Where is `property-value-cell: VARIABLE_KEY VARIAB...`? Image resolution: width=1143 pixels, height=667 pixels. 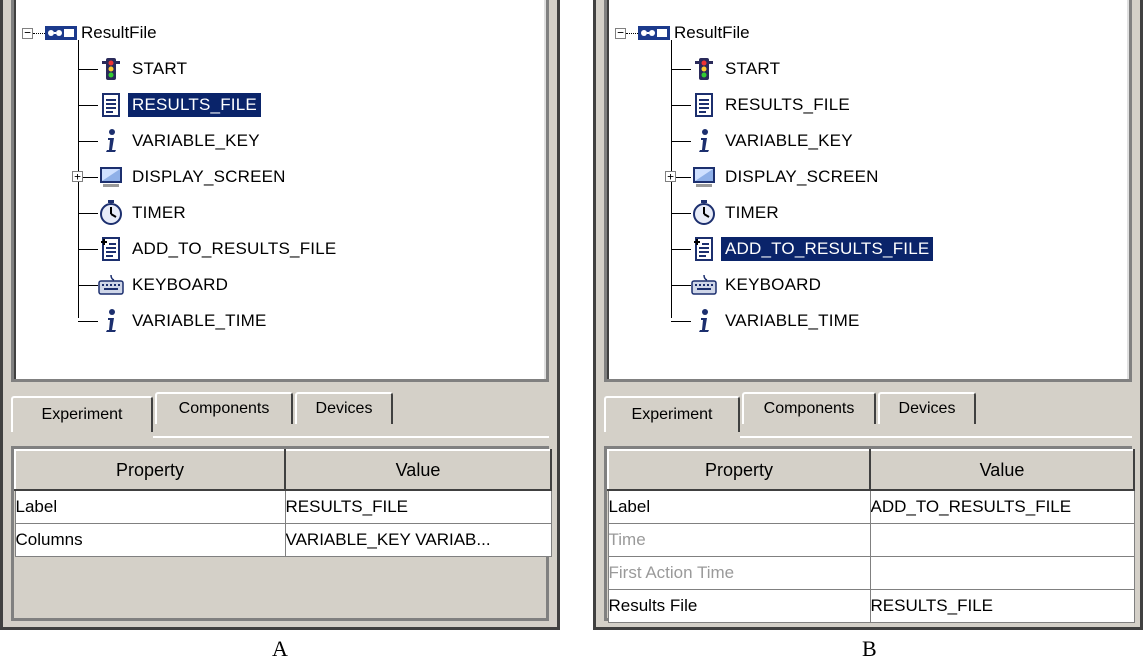
property-value-cell: VARIABLE_KEY VARIAB... is located at coordinates (418, 539).